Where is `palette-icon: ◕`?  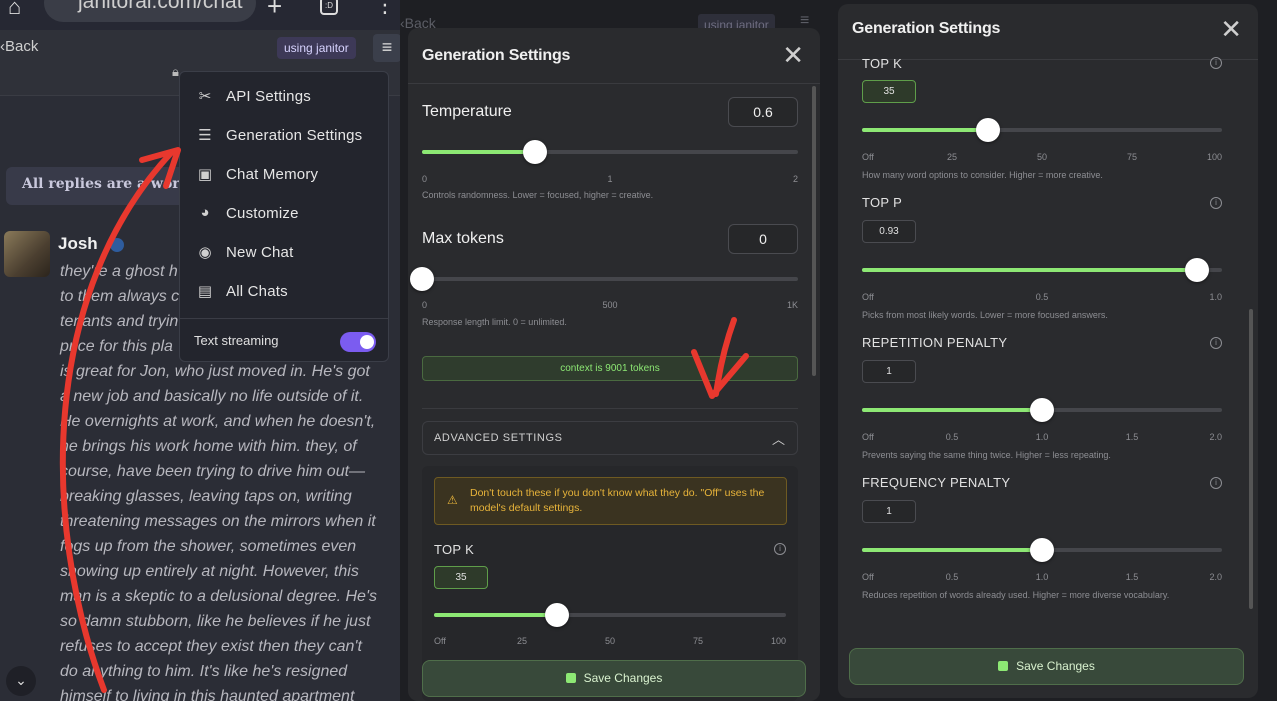
palette-icon: ◕ is located at coordinates (205, 212).